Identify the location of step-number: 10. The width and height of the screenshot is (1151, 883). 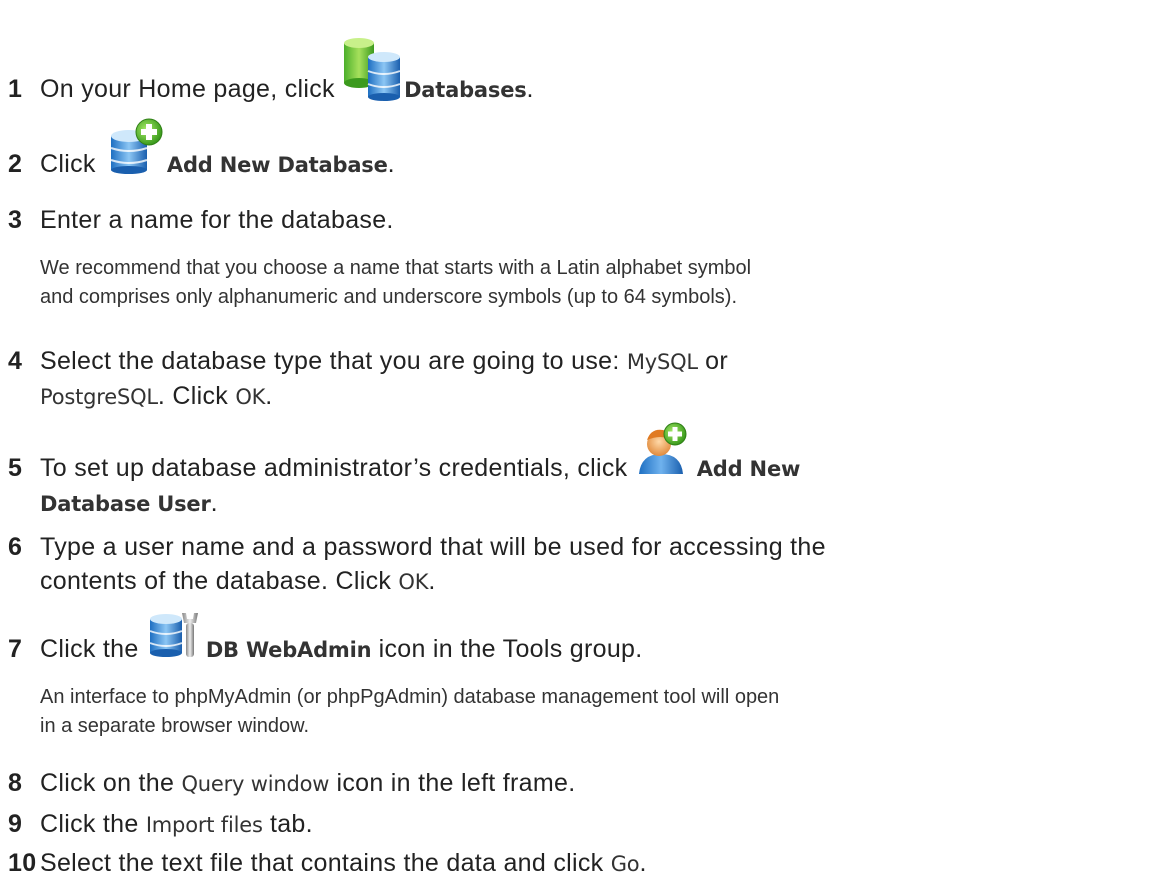
(22, 863).